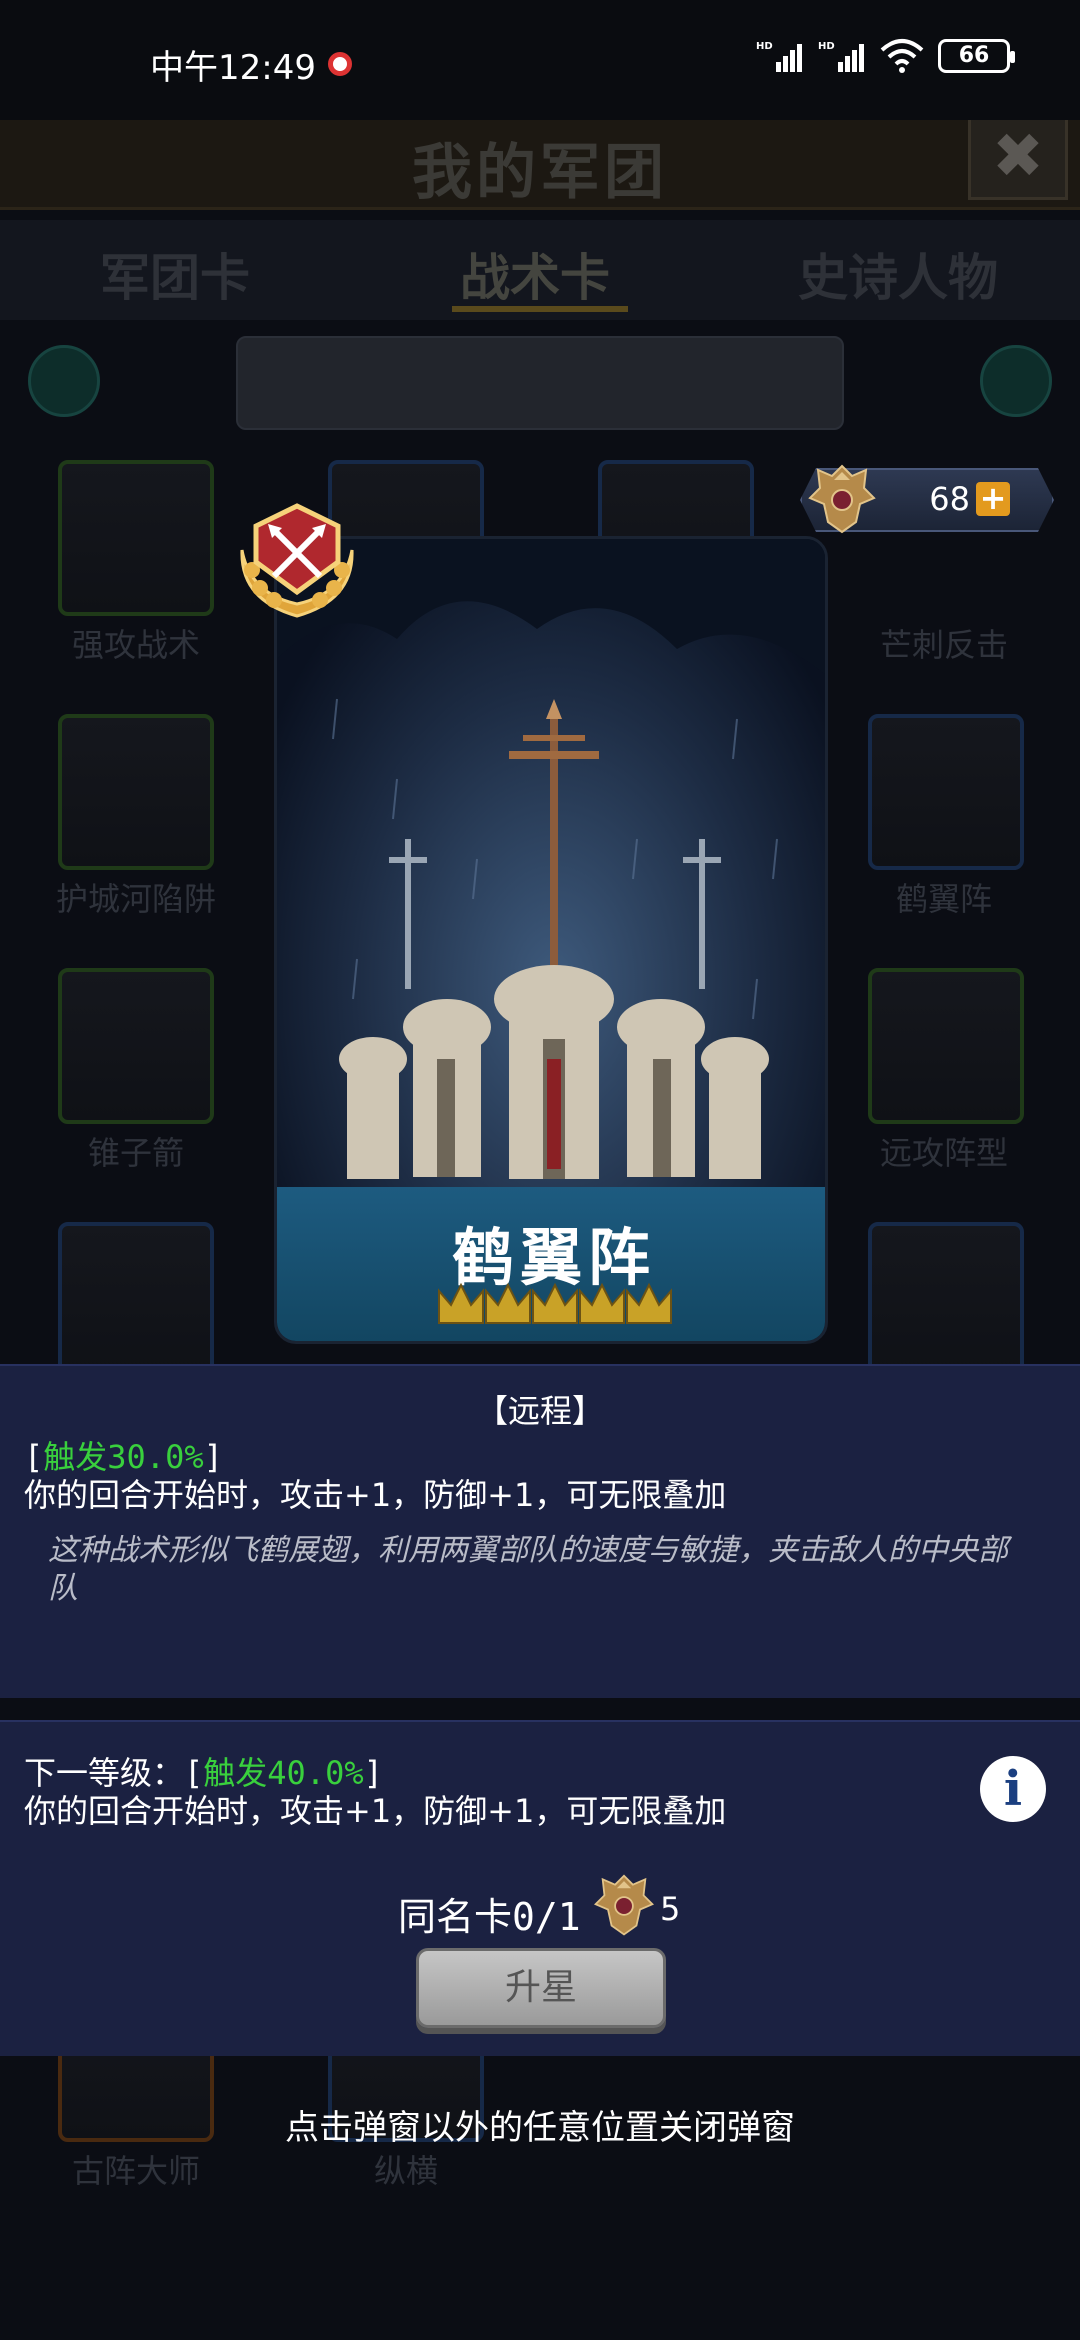 The width and height of the screenshot is (1080, 2340). What do you see at coordinates (540, 2128) in the screenshot?
I see `close-hint: 点击弹窗以外的任意位置关闭弹窗` at bounding box center [540, 2128].